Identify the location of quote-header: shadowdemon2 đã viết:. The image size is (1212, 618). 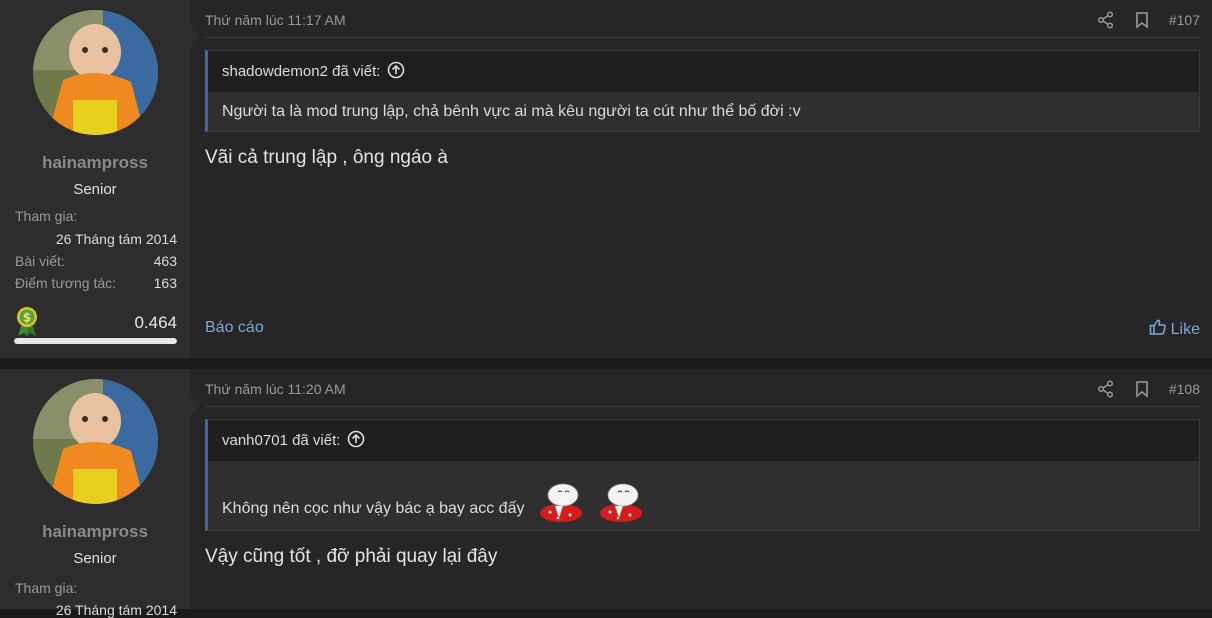
(703, 71).